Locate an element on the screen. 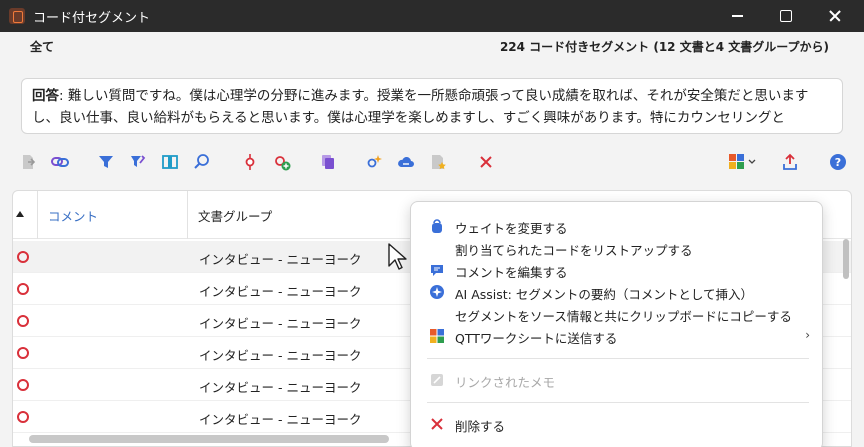 The image size is (864, 447). delete-icon is located at coordinates (486, 162).